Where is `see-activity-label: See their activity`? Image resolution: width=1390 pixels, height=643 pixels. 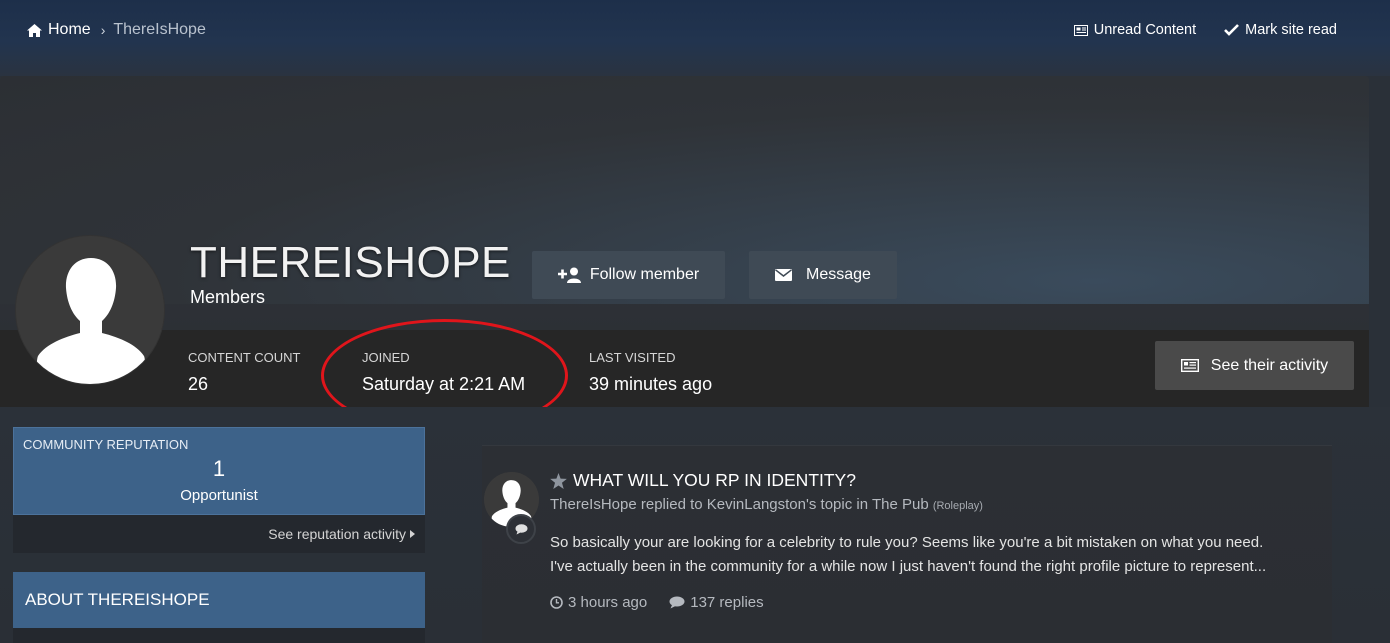 see-activity-label: See their activity is located at coordinates (1269, 365).